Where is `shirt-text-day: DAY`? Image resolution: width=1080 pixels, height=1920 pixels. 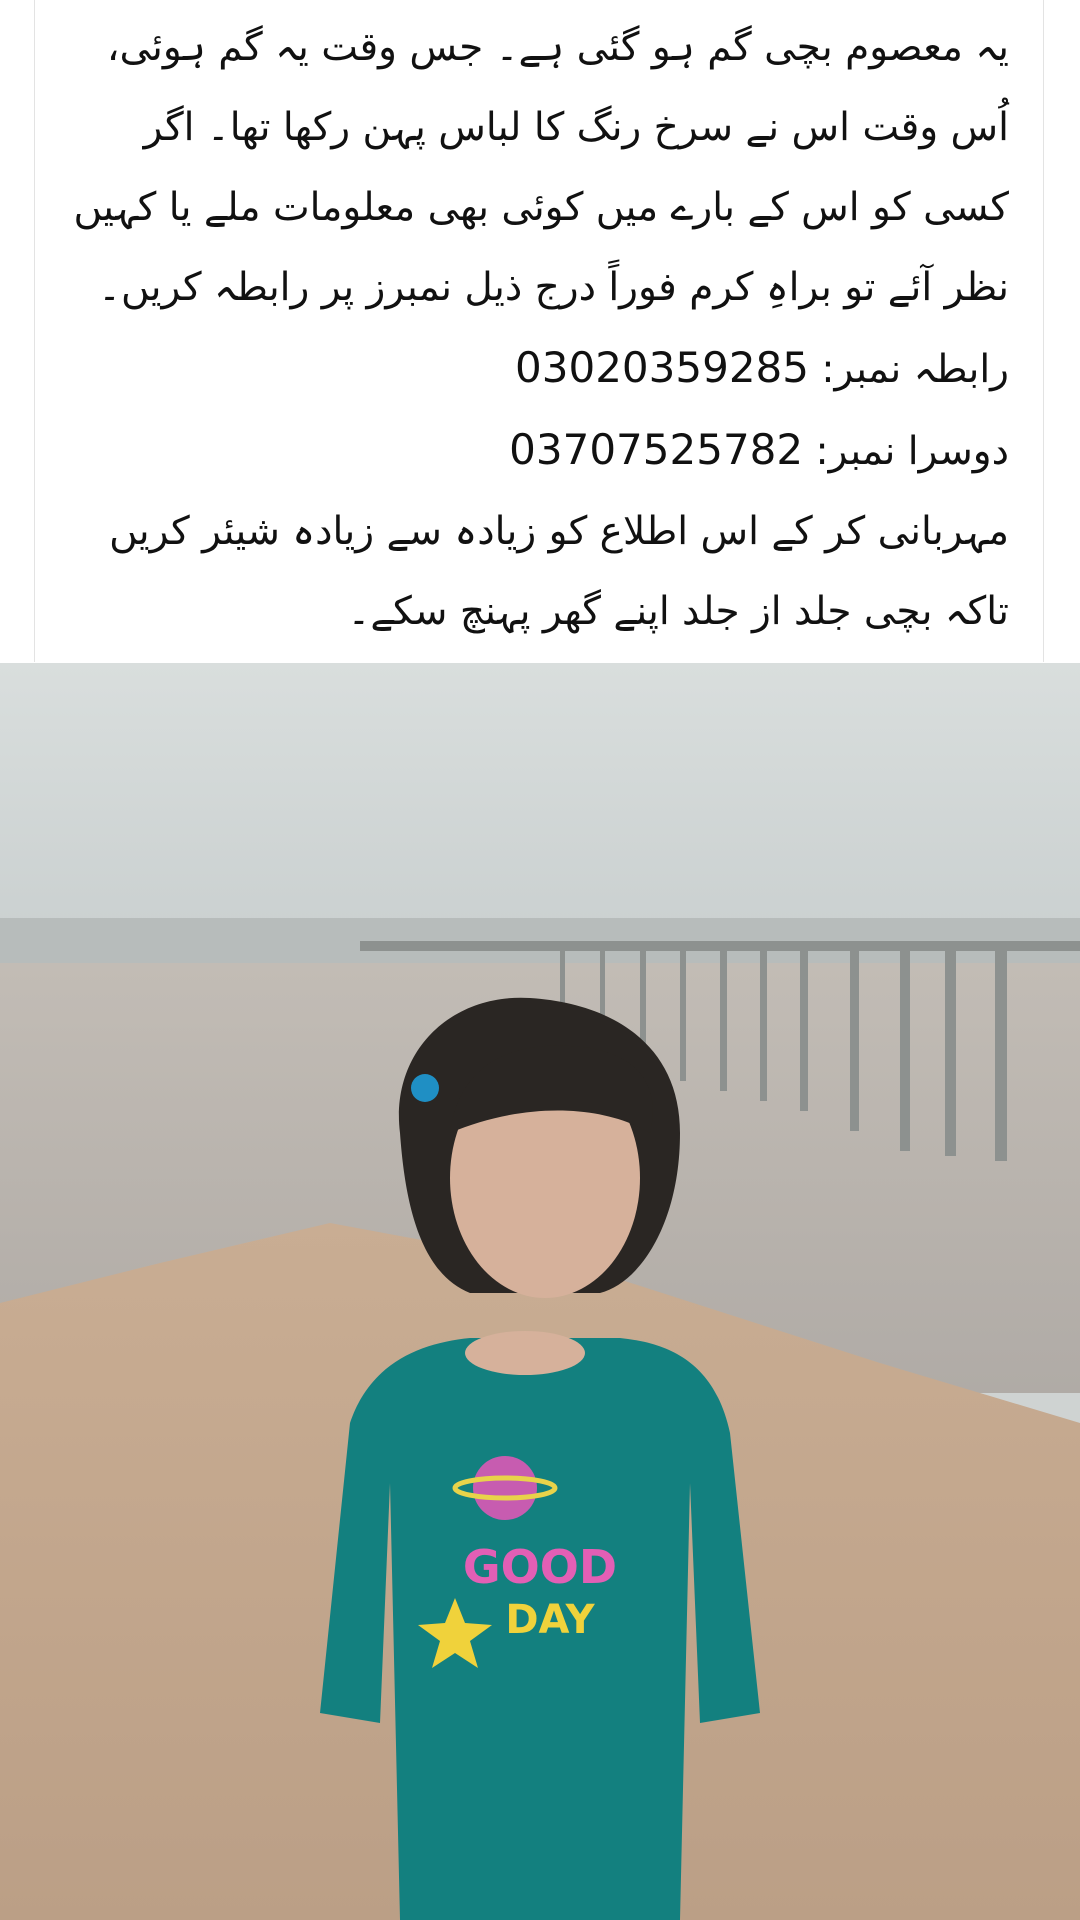 shirt-text-day: DAY is located at coordinates (550, 1620).